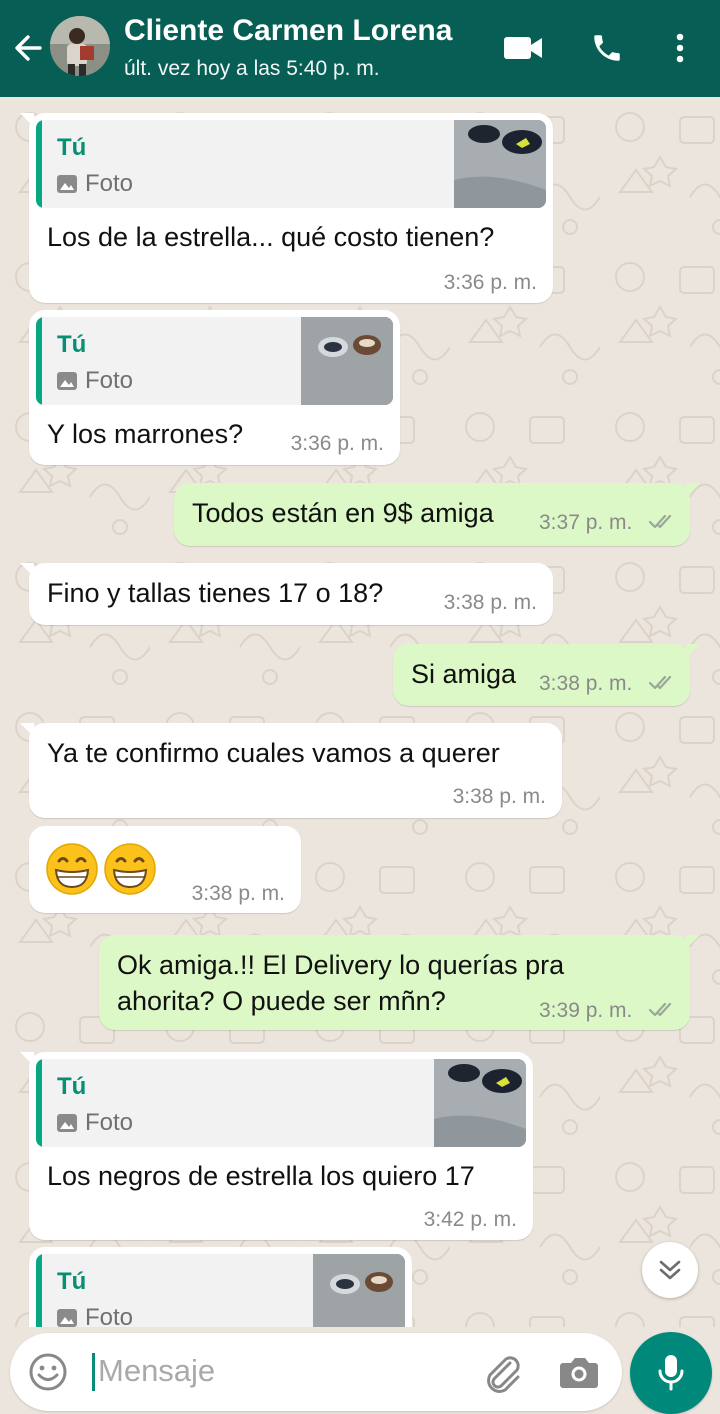 Image resolution: width=720 pixels, height=1414 pixels. I want to click on message-bubble-incoming: Tú Foto Y los marrones? 3:36 p. m., so click(214, 387).